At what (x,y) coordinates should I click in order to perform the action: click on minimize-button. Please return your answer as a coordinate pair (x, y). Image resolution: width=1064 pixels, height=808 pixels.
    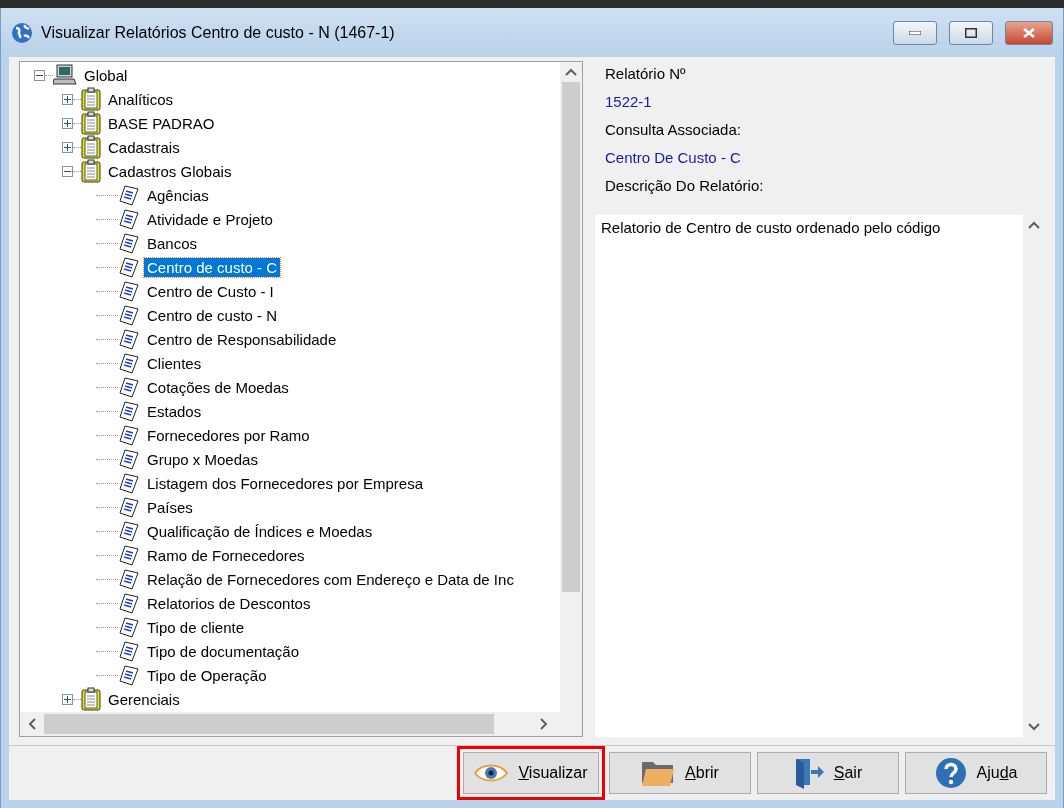
    Looking at the image, I should click on (915, 32).